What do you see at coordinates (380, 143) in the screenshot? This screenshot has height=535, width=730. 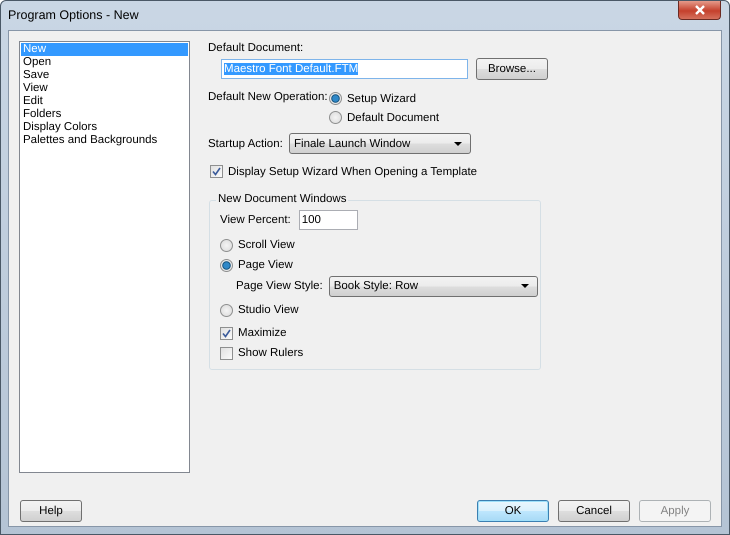 I see `startup-action-dropdown: Finale Launch Window` at bounding box center [380, 143].